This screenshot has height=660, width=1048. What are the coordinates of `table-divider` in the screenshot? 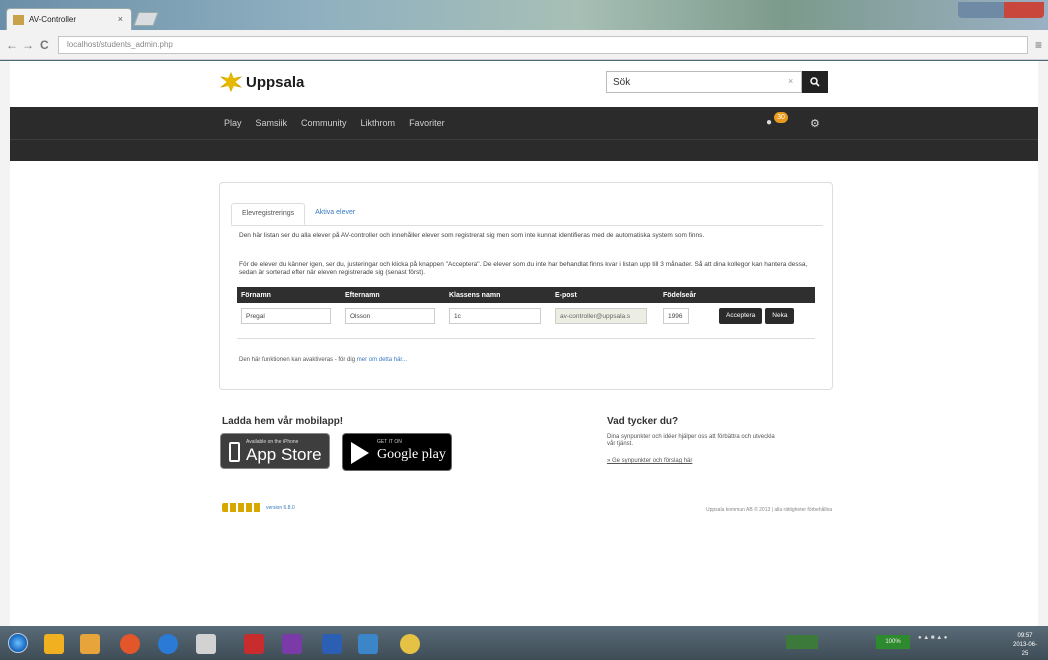 It's located at (526, 338).